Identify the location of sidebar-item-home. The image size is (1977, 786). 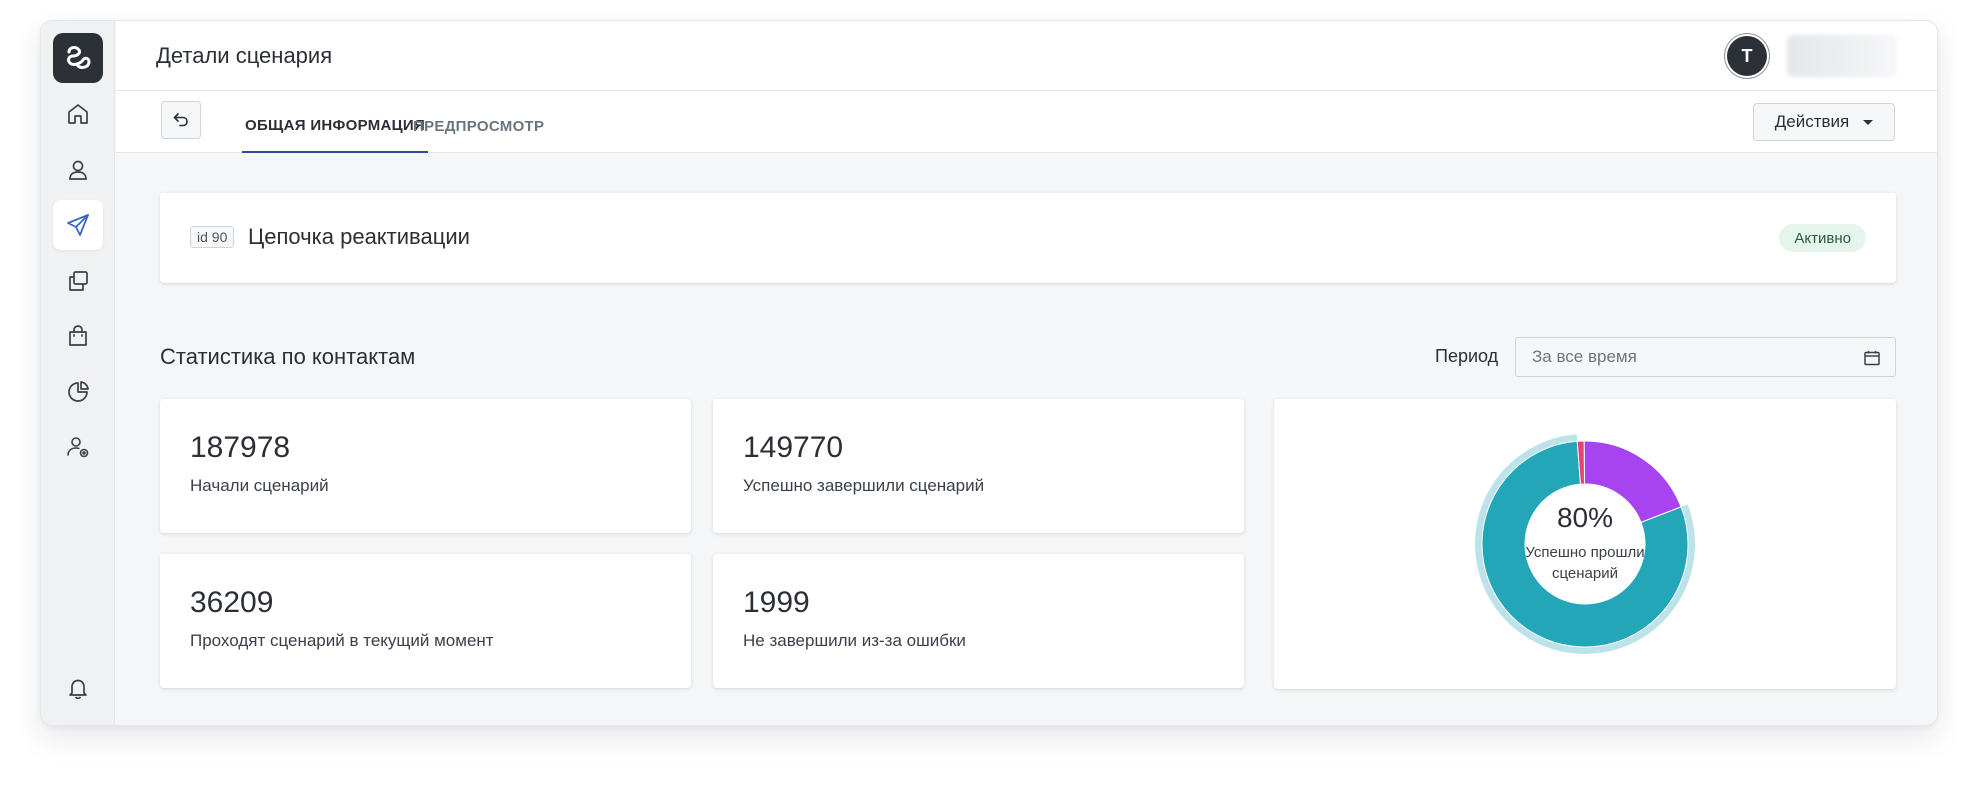
(78, 114).